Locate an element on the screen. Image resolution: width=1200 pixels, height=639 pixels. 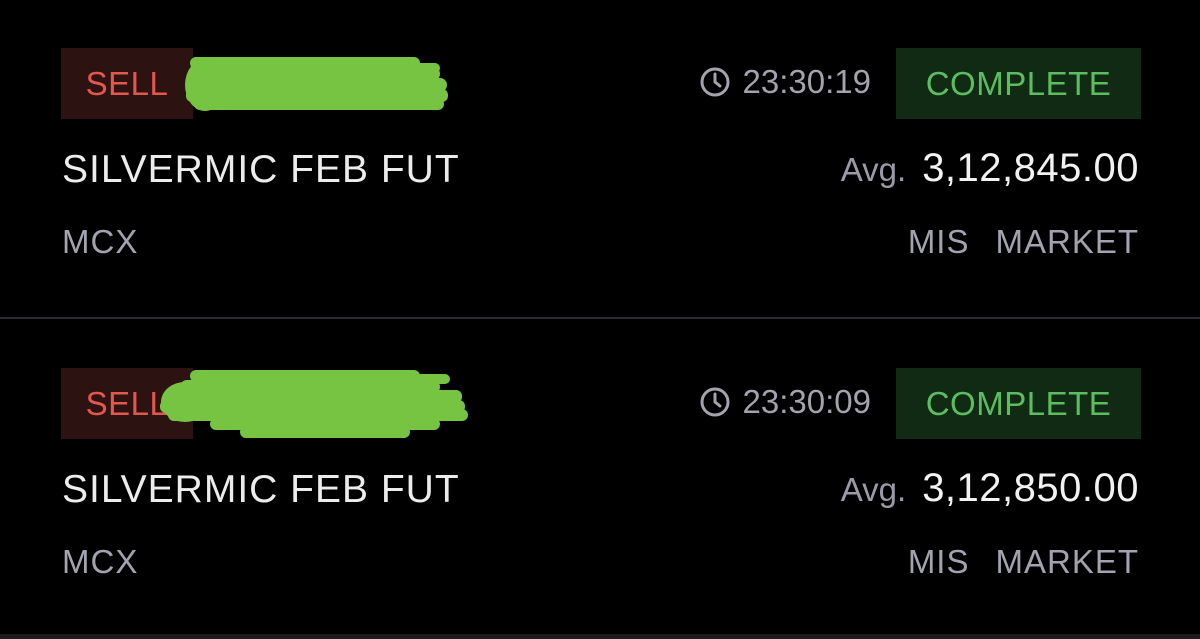
avg-price-value: 3,12,845.00 is located at coordinates (1030, 168).